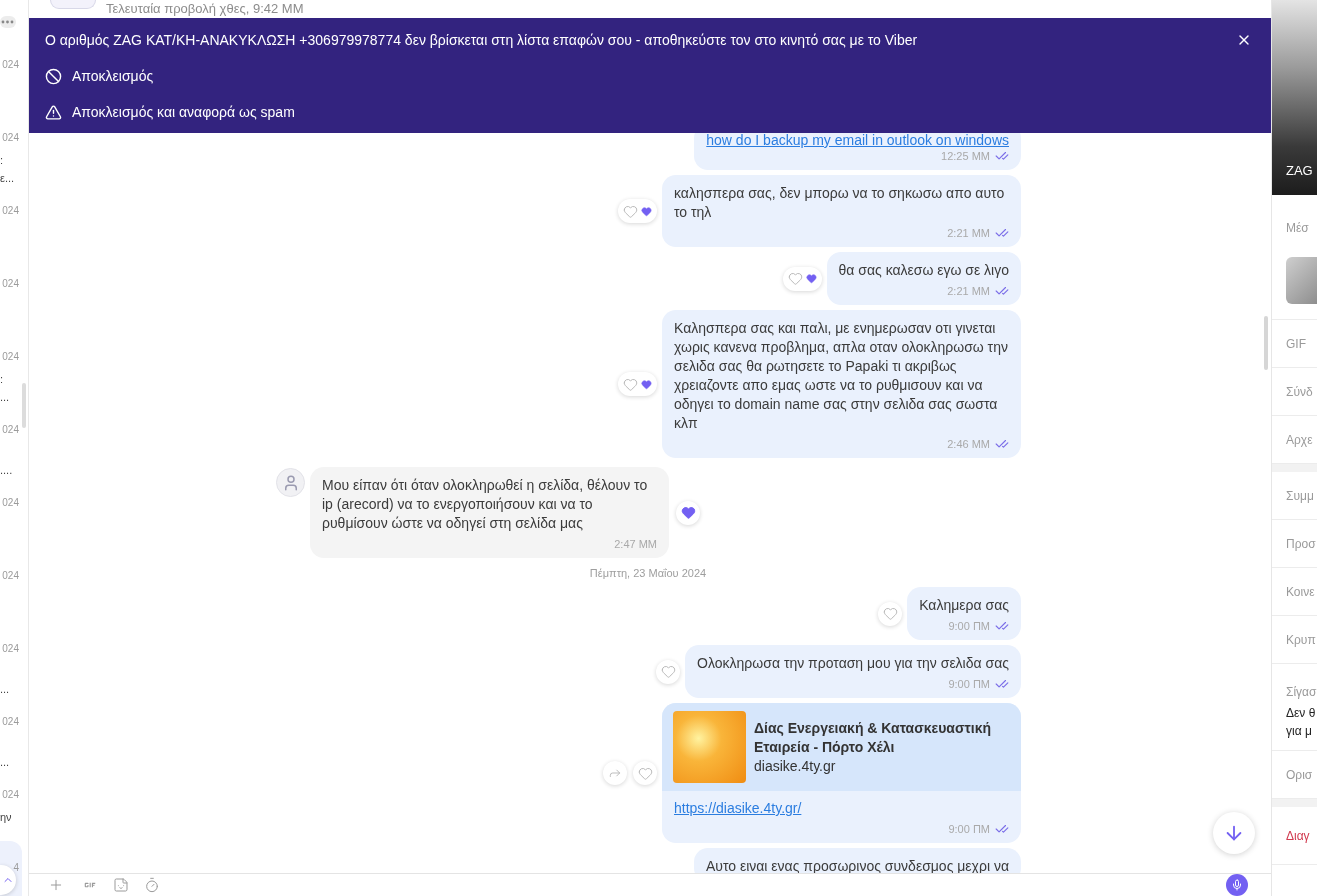 This screenshot has width=1317, height=896. What do you see at coordinates (1301, 639) in the screenshot?
I see `menu-item: Κρυπ` at bounding box center [1301, 639].